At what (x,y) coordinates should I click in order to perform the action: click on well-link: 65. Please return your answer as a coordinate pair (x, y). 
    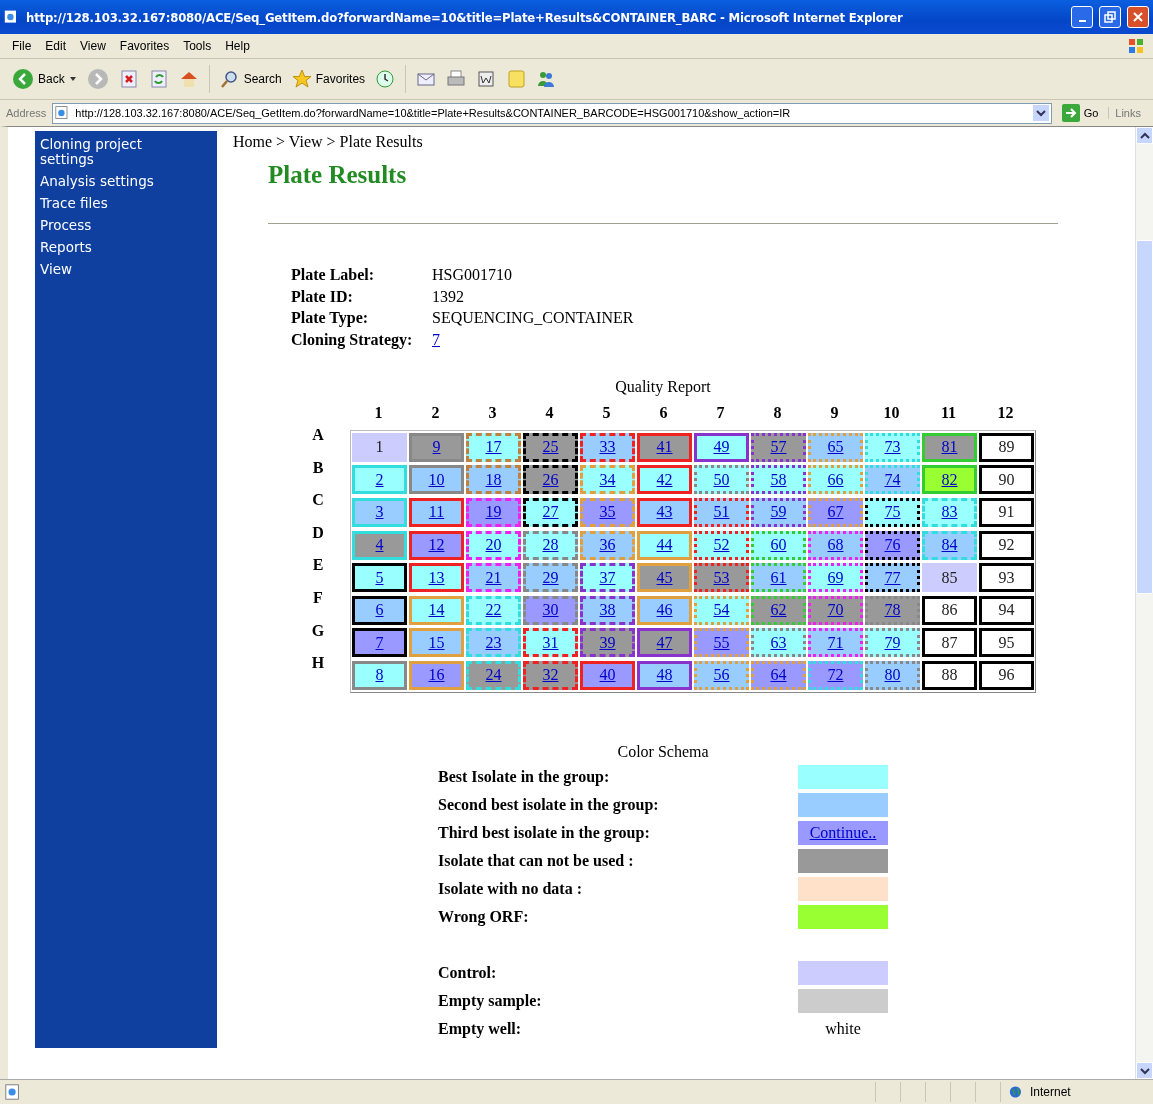
    Looking at the image, I should click on (835, 447).